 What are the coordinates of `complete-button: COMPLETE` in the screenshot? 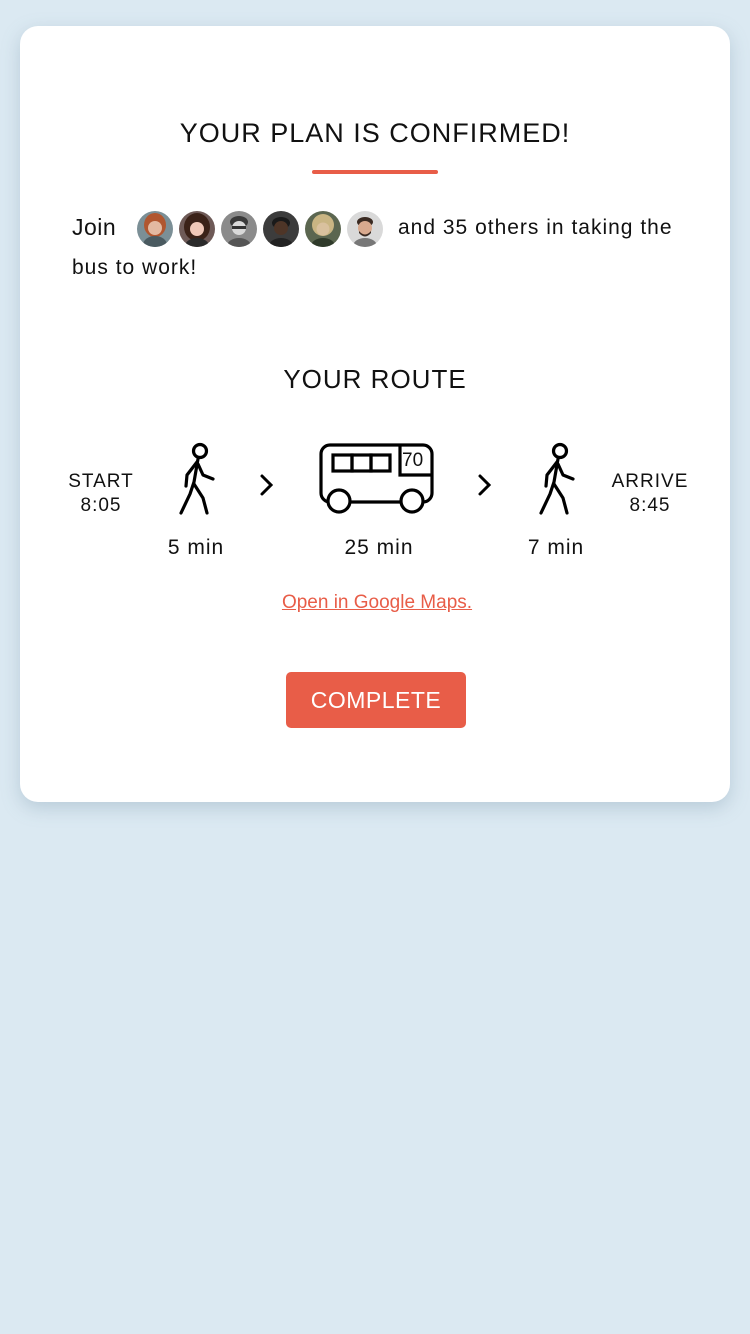 It's located at (376, 700).